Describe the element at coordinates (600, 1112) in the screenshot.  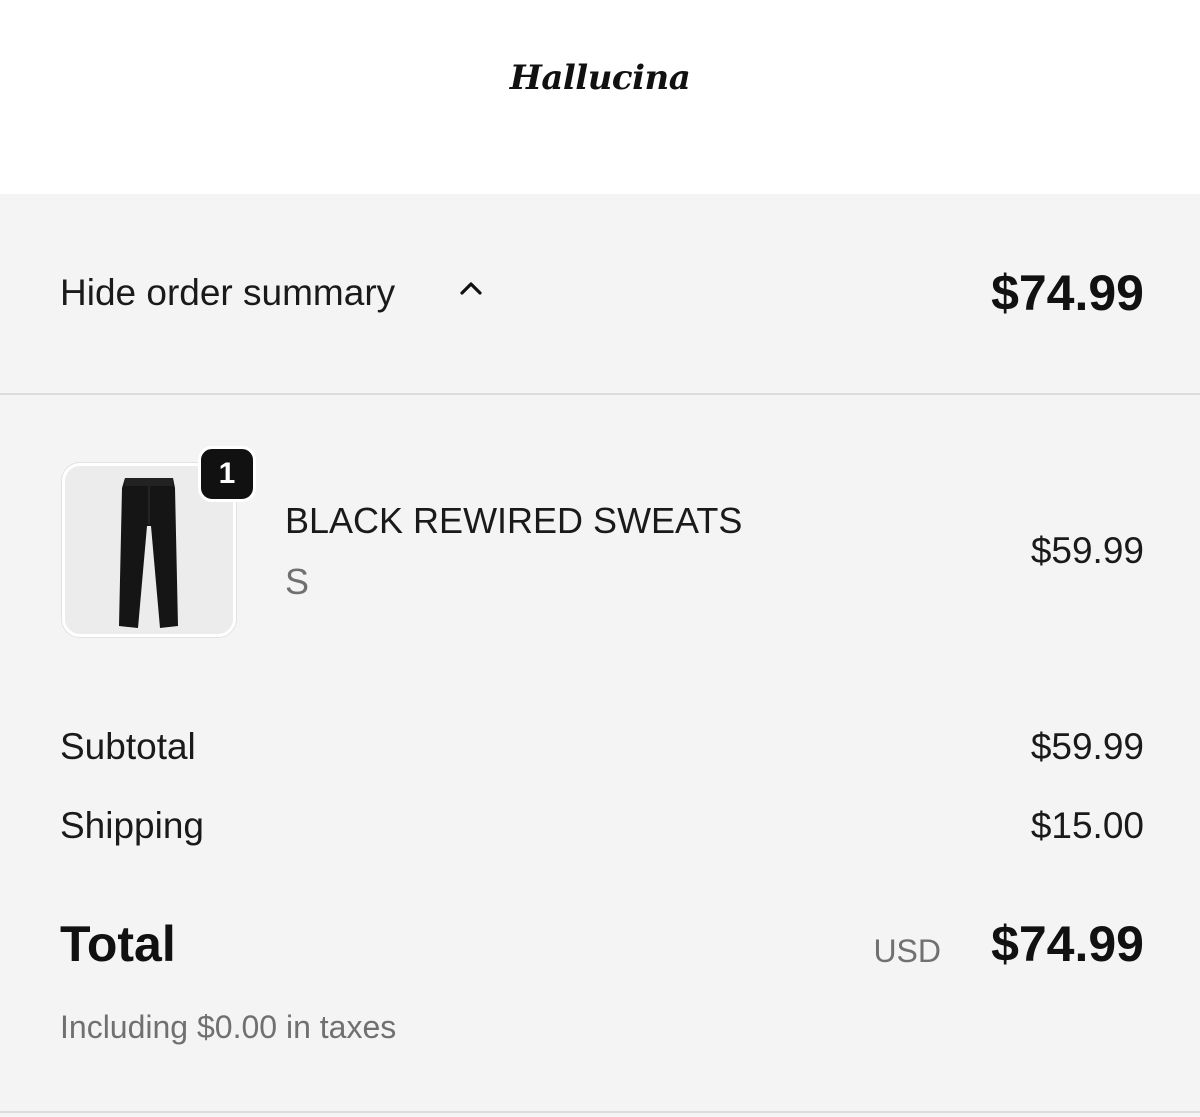
I see `divider` at that location.